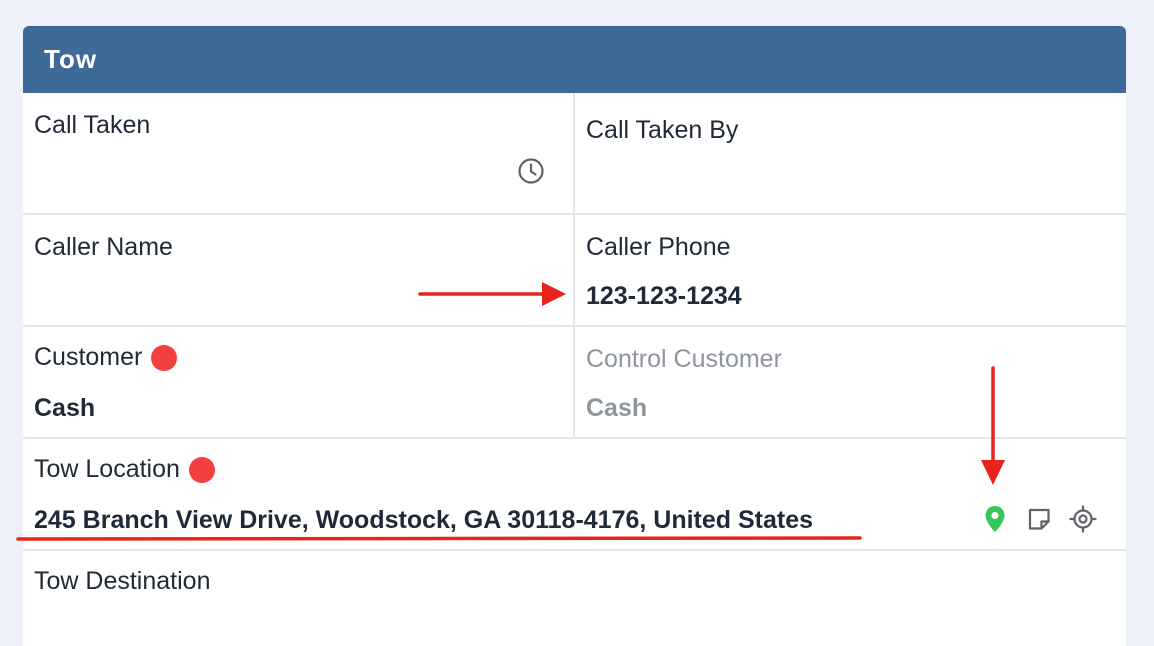 The image size is (1154, 646). I want to click on control-customer-field: Control Customer Cash, so click(850, 382).